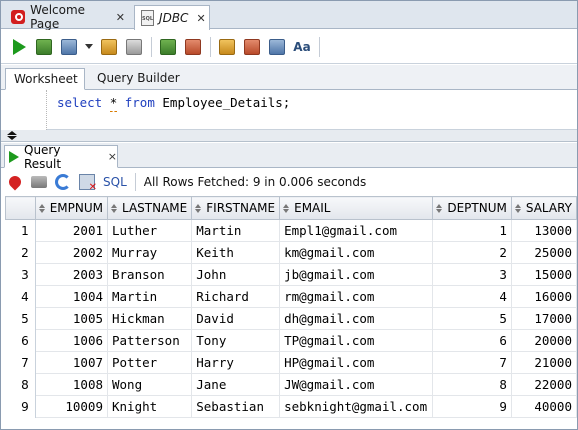 Image resolution: width=578 pixels, height=430 pixels. Describe the element at coordinates (20, 252) in the screenshot. I see `row-number: 2` at that location.